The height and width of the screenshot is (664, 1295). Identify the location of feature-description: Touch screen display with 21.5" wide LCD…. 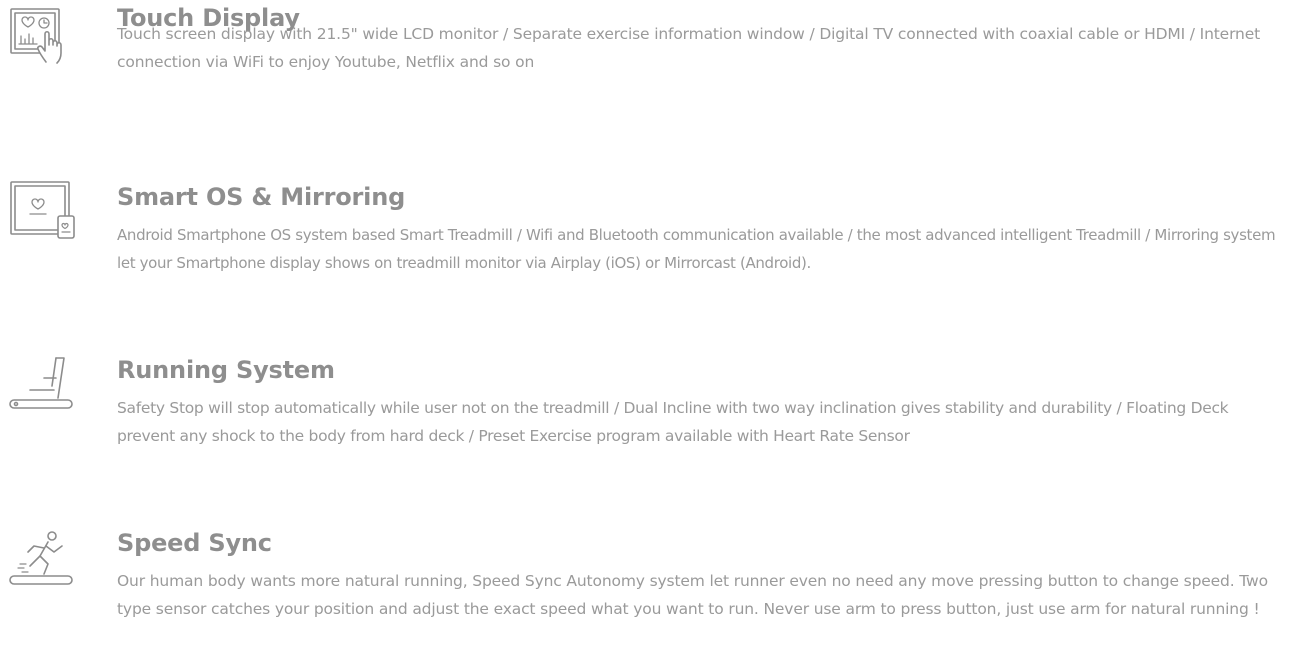
(689, 48).